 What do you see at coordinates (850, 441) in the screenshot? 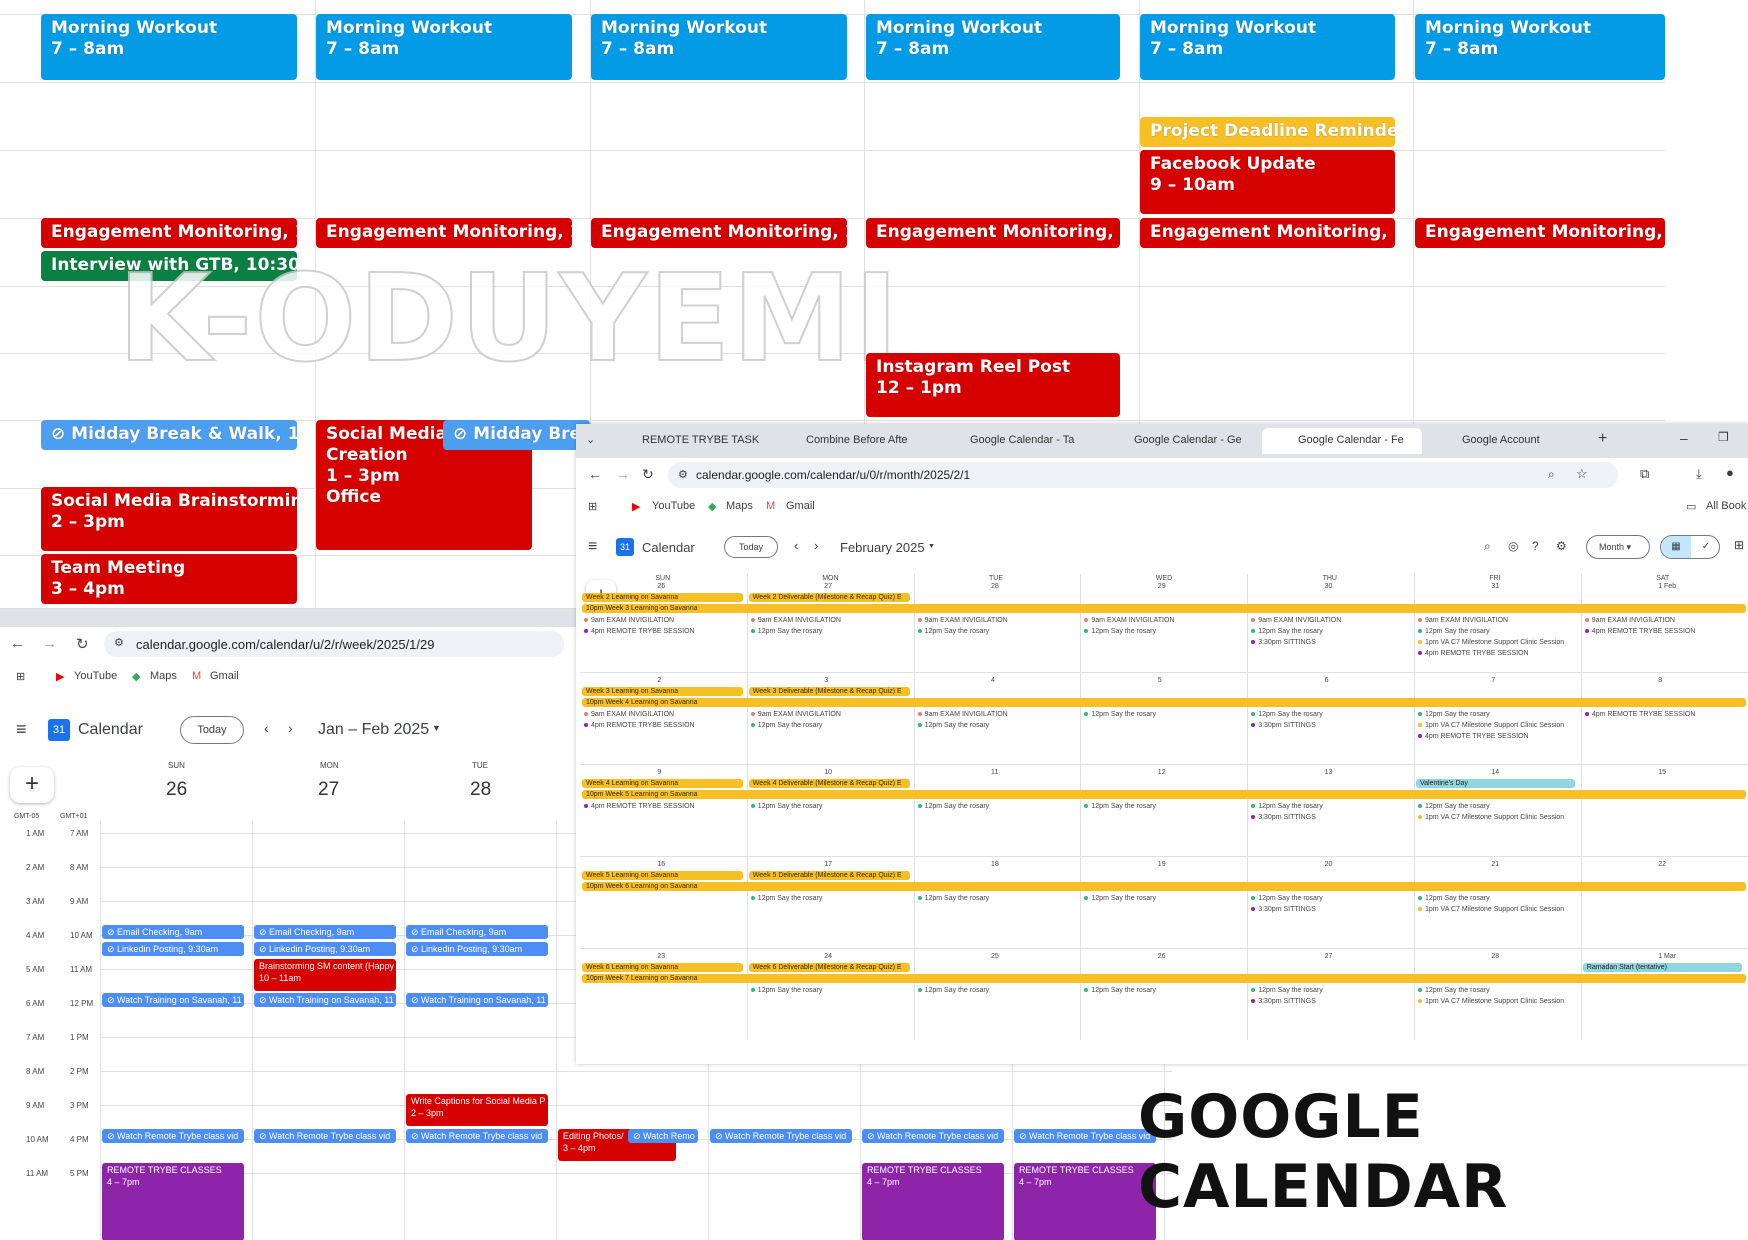
I see `browser-tab: Combine Before Afte` at bounding box center [850, 441].